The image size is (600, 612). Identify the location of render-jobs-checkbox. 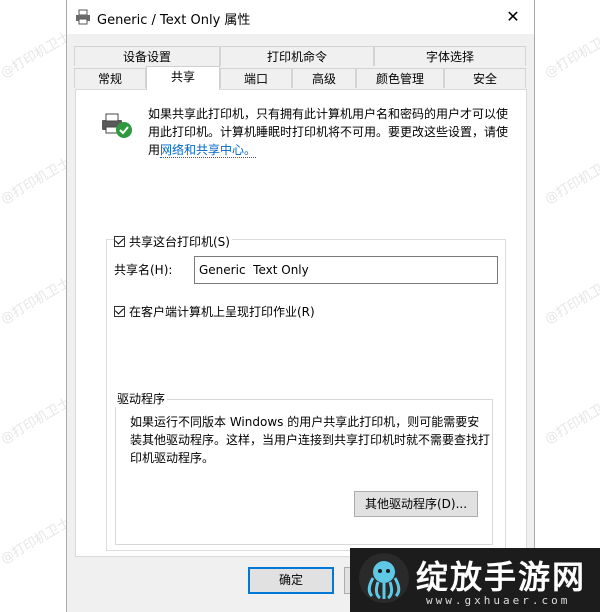
(119, 311).